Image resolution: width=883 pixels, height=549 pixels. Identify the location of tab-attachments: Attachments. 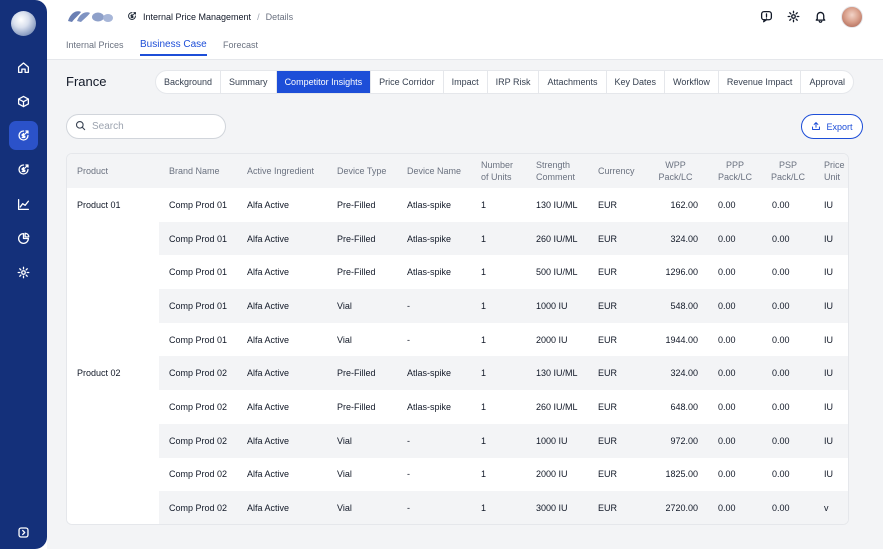
(573, 82).